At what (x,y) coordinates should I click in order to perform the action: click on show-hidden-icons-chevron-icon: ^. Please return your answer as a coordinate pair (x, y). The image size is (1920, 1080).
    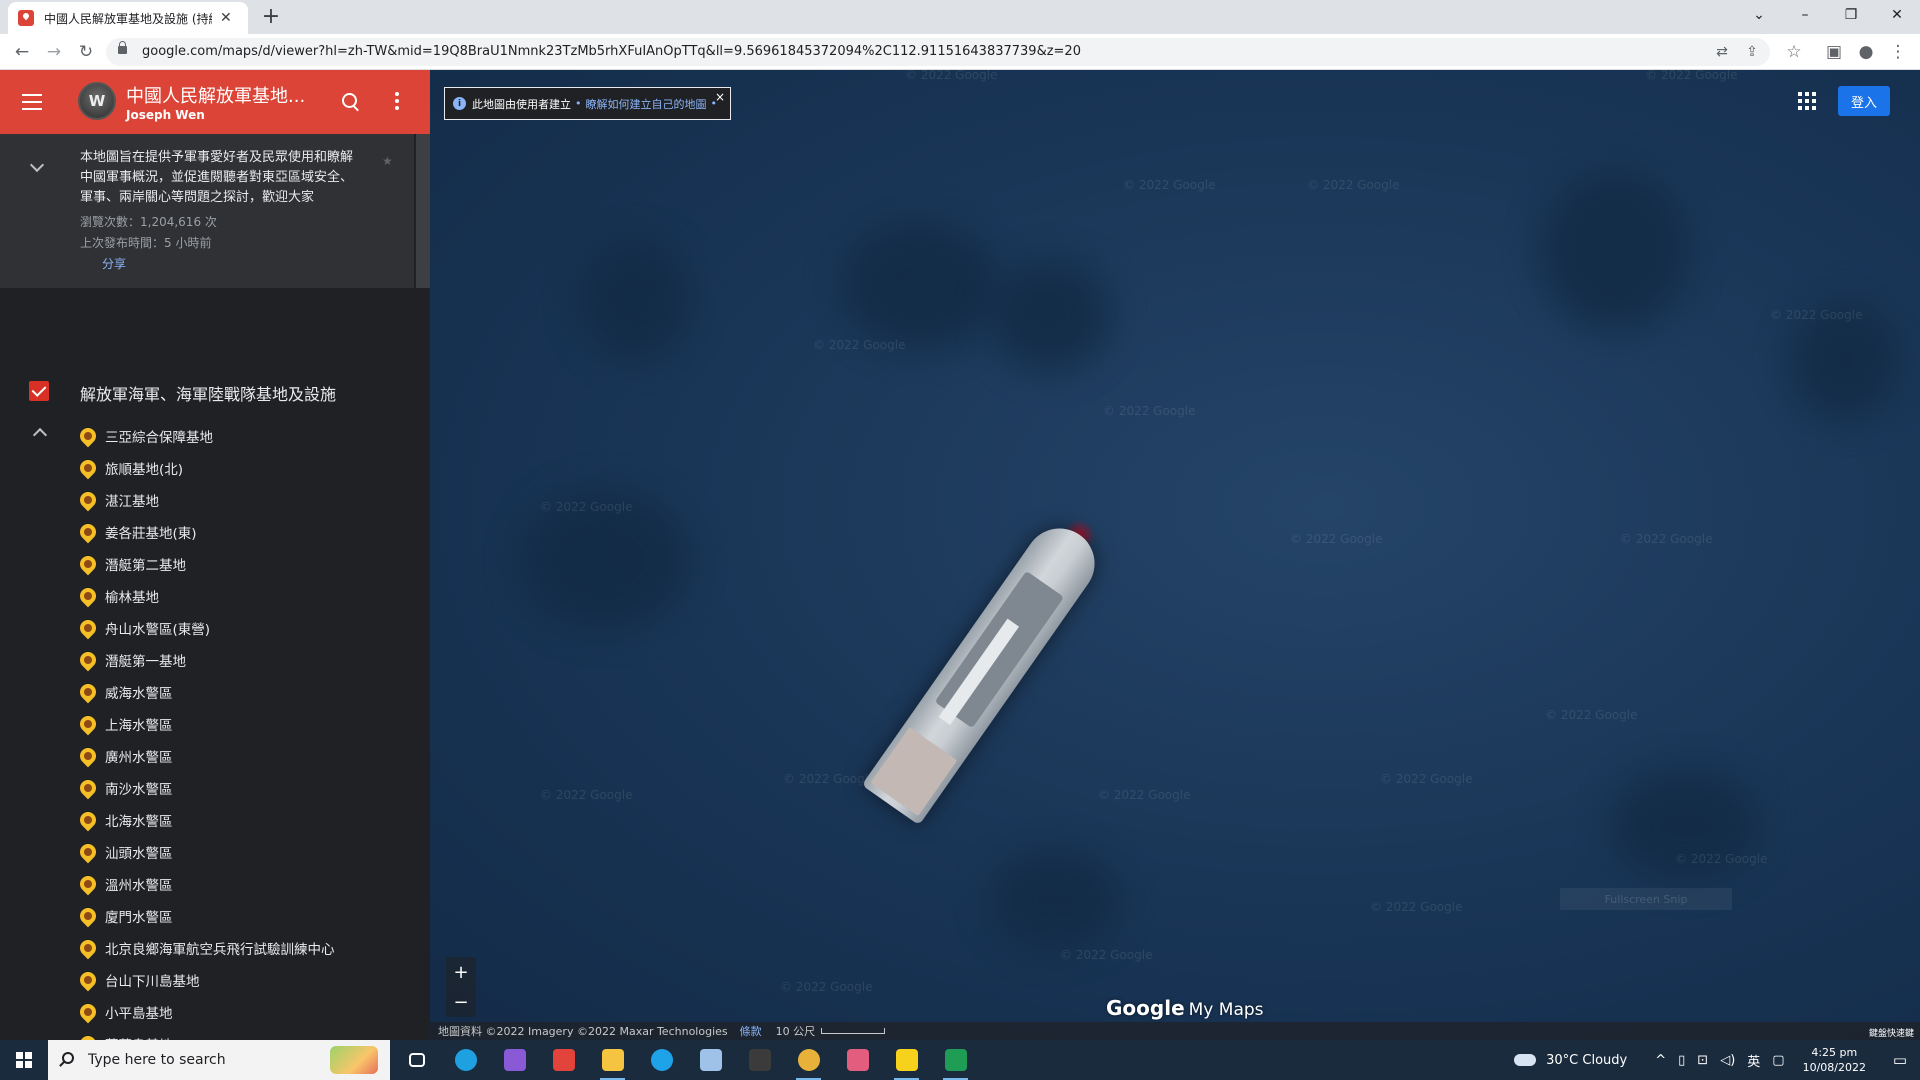
    Looking at the image, I should click on (1660, 1060).